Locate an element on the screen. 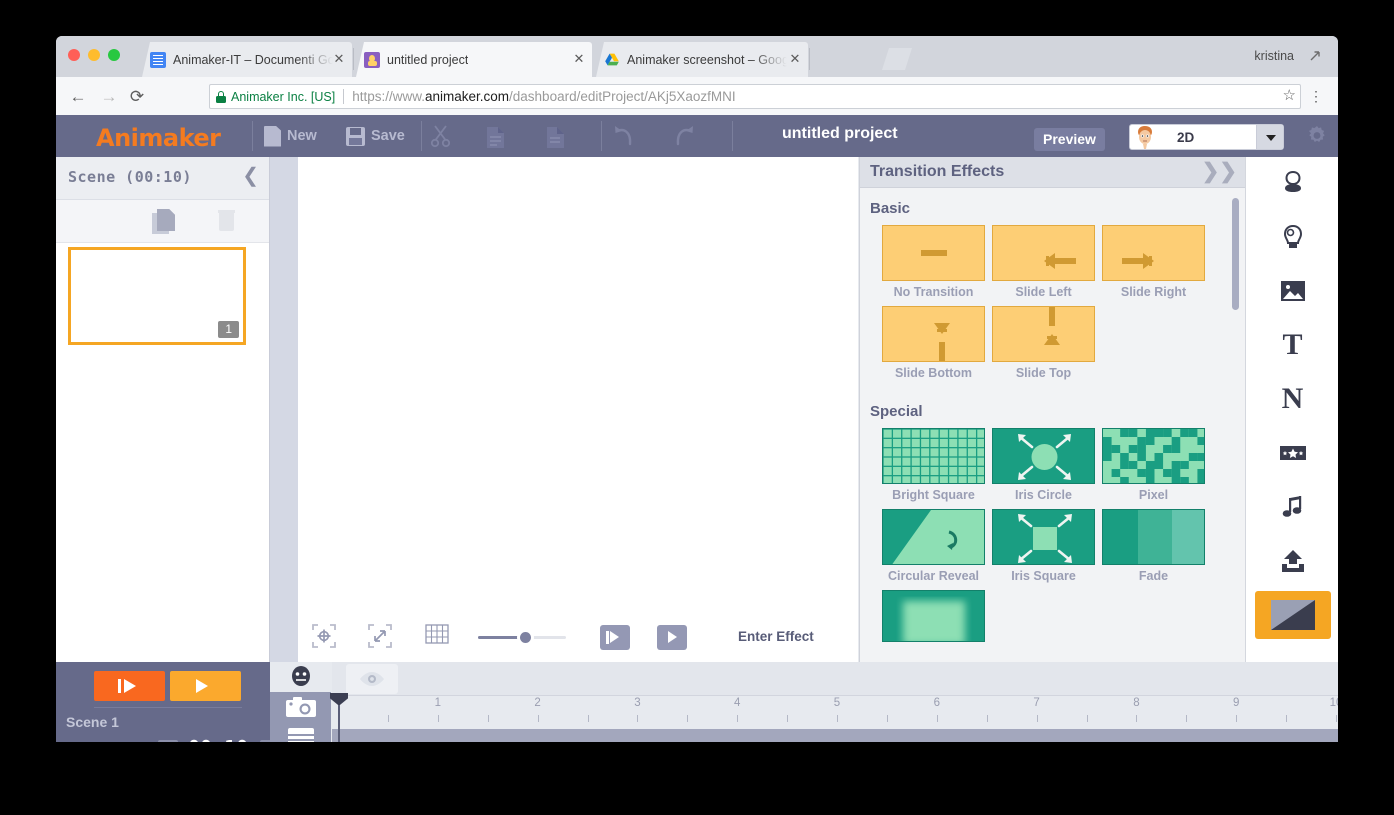 The height and width of the screenshot is (815, 1394). pixel-blocks-icon is located at coordinates (1153, 456).